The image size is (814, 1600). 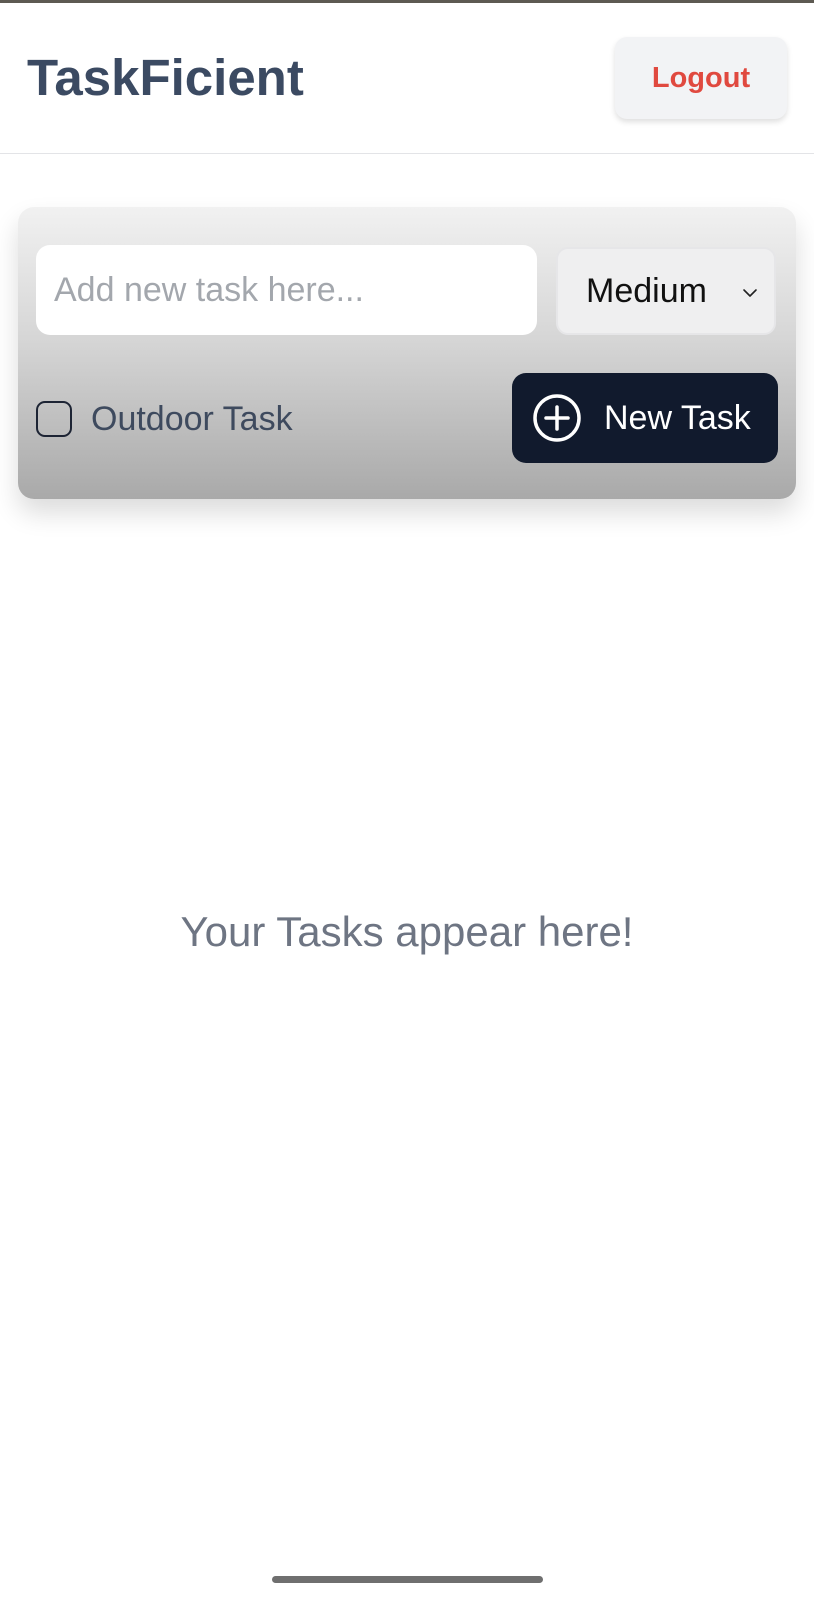 What do you see at coordinates (54, 419) in the screenshot?
I see `outdoor-task-checkbox` at bounding box center [54, 419].